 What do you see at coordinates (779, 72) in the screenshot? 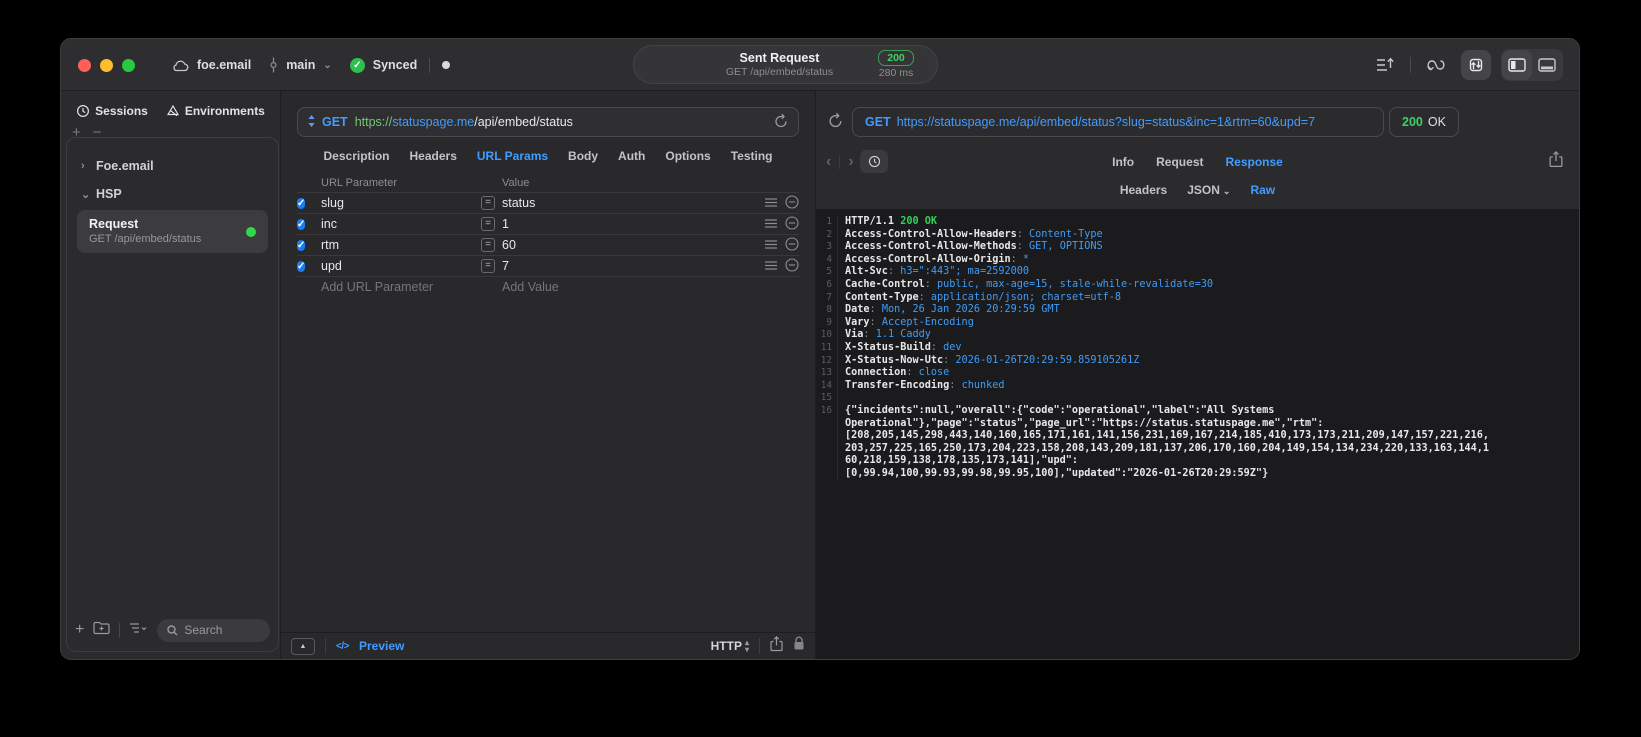
I see `sent-request-subtitle: GET /api/embed/status` at bounding box center [779, 72].